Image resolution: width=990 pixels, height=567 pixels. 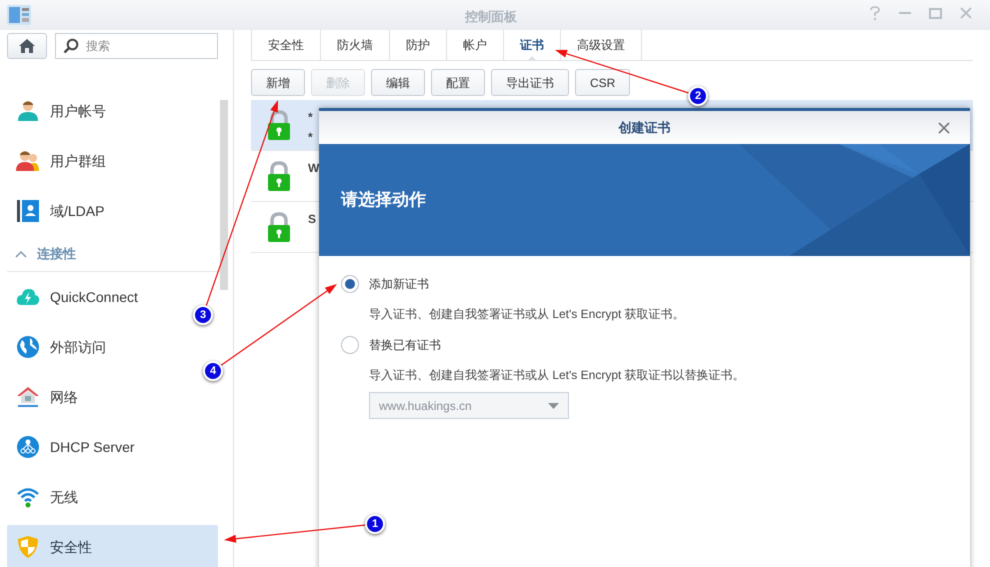 I want to click on scrollbar, so click(x=224, y=195).